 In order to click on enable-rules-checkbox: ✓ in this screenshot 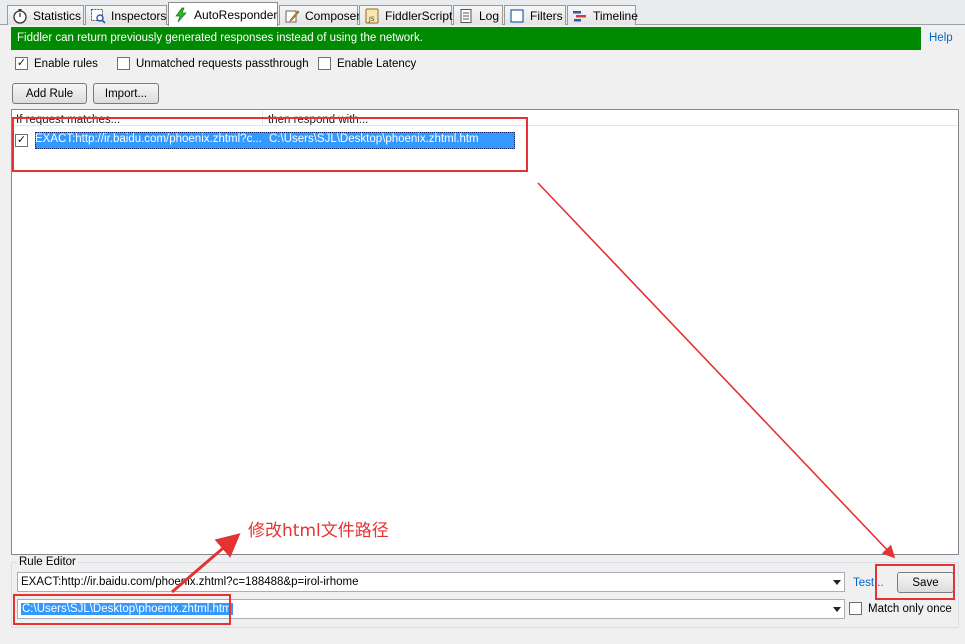, I will do `click(21, 63)`.